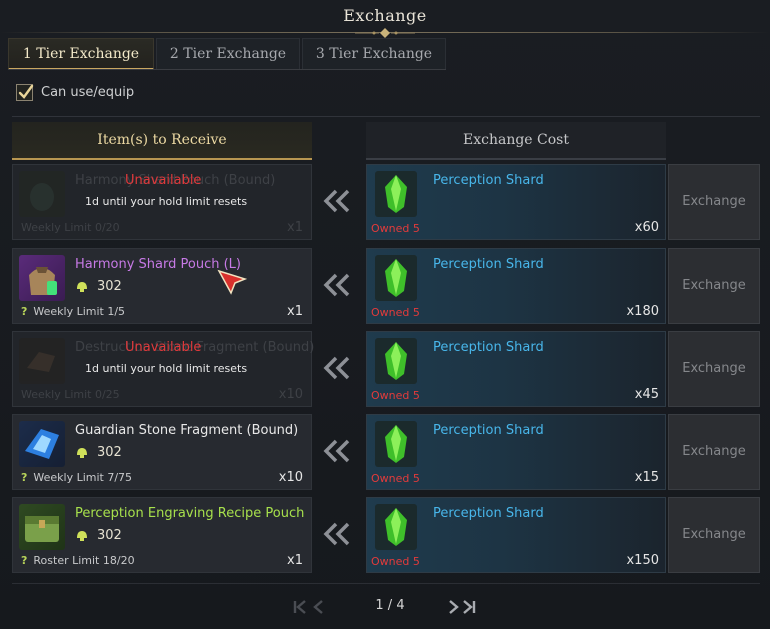 Image resolution: width=770 pixels, height=629 pixels. I want to click on window-title: Exchange, so click(385, 15).